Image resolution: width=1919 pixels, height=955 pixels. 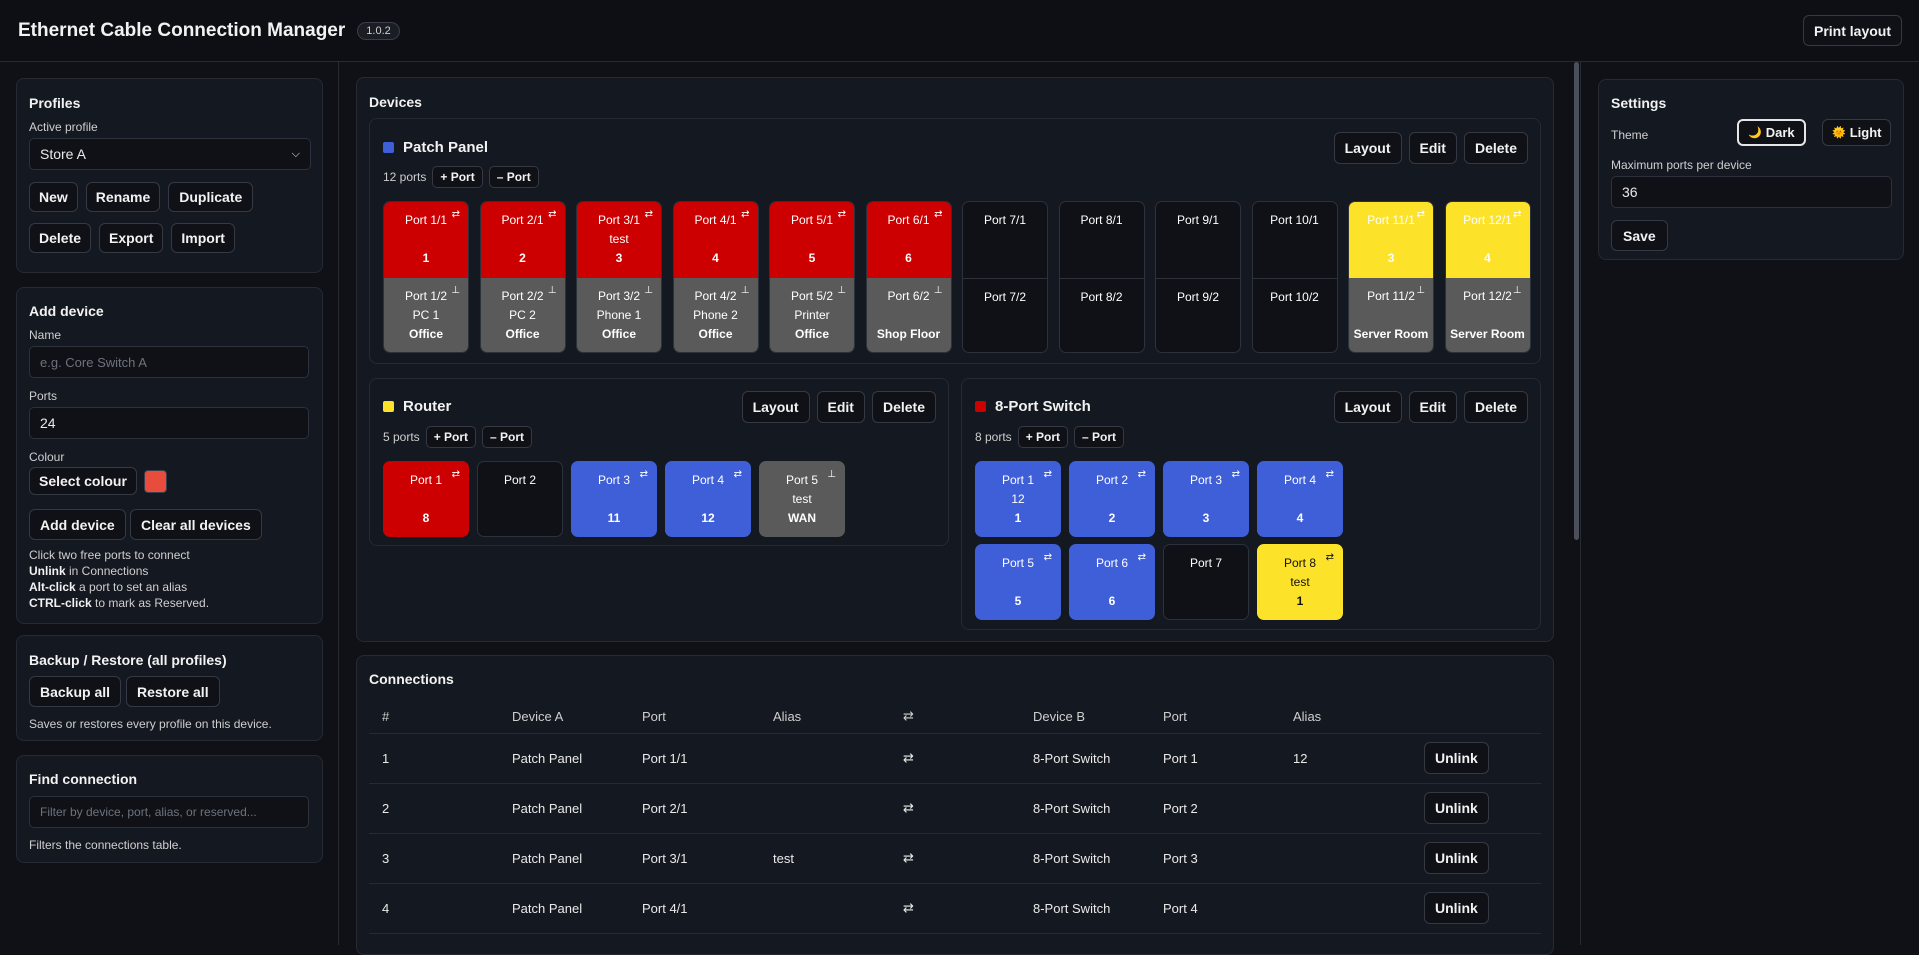 I want to click on port-b: Port 3, so click(x=1215, y=858).